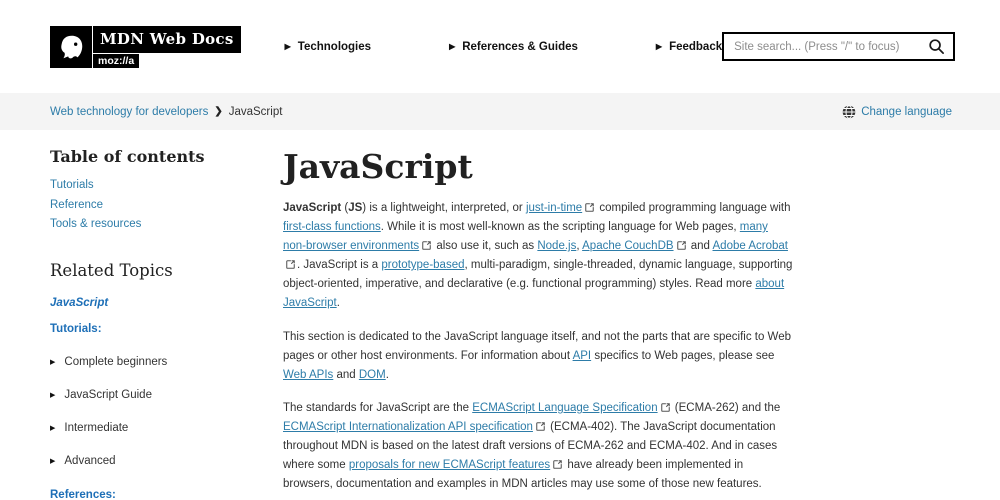  What do you see at coordinates (339, 265) in the screenshot?
I see `paragraph-text: . JavaScript is a` at bounding box center [339, 265].